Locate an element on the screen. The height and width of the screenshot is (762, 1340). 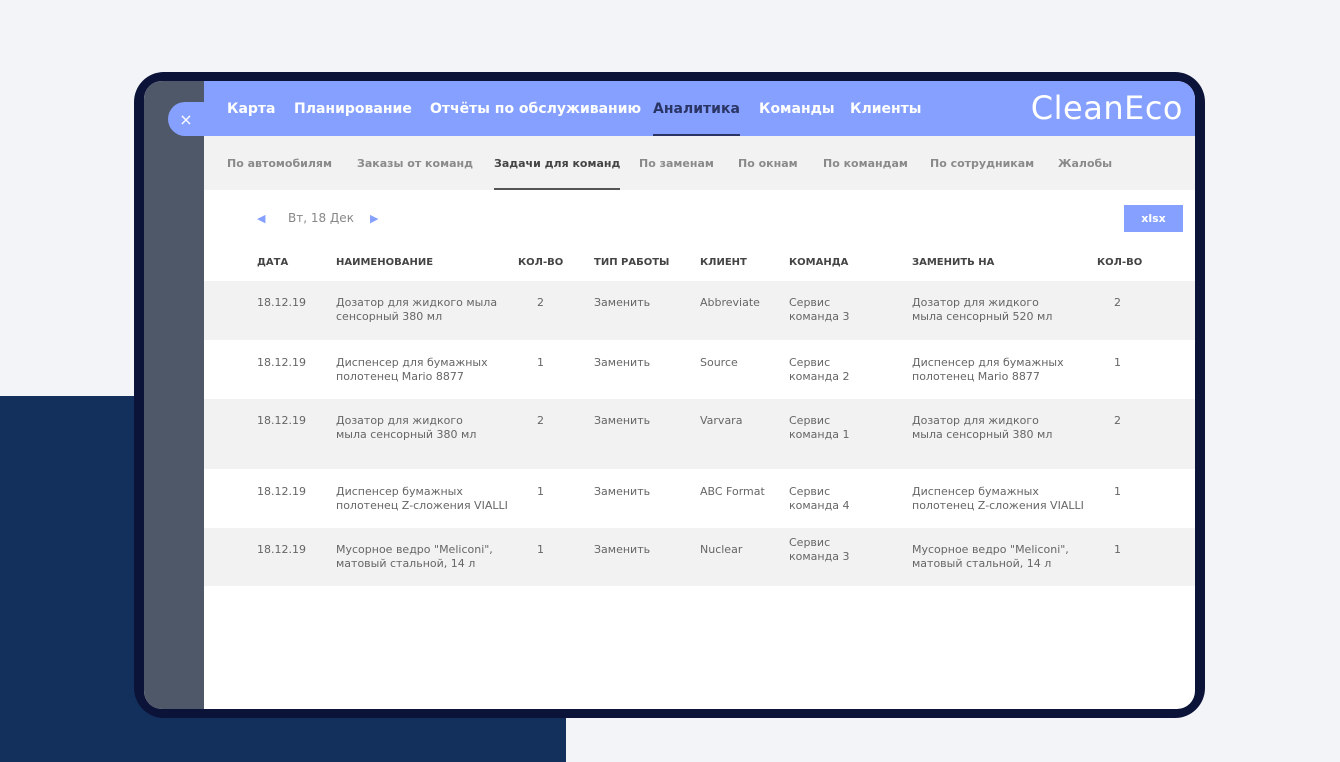
tab-complaints: Жалобы is located at coordinates (1085, 163).